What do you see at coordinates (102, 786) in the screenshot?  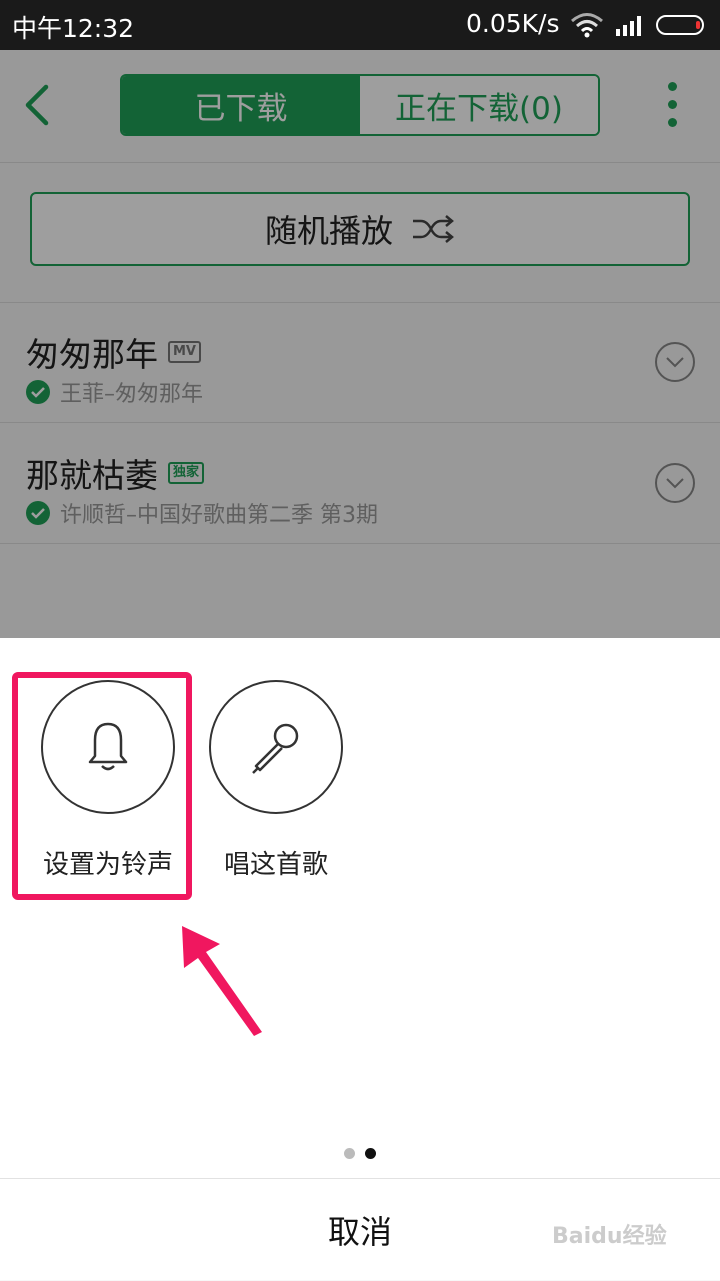 I see `highlight-box` at bounding box center [102, 786].